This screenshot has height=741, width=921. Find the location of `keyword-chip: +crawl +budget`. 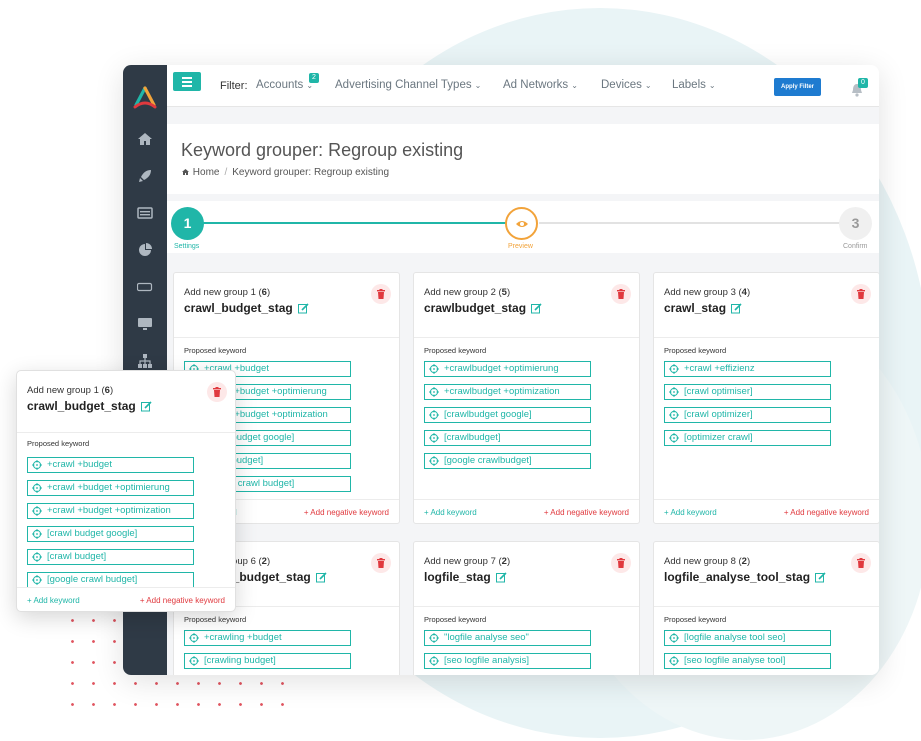

keyword-chip: +crawl +budget is located at coordinates (110, 465).